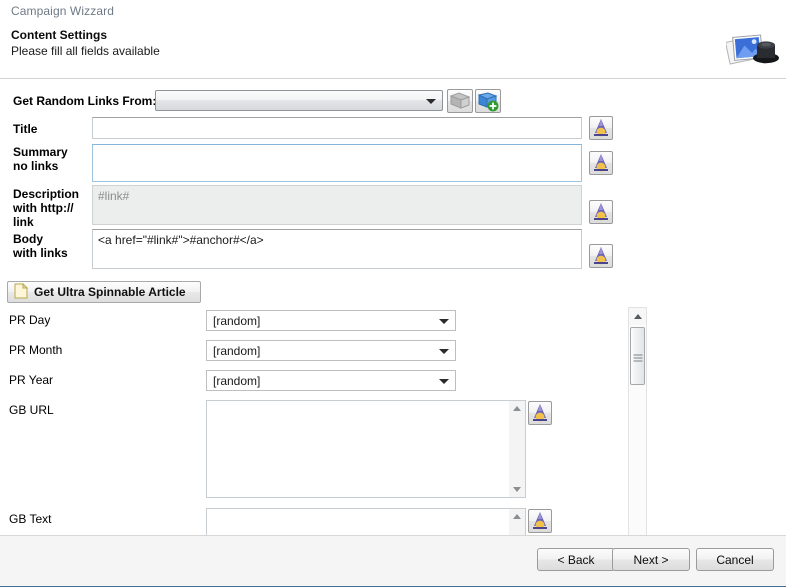  Describe the element at coordinates (754, 51) in the screenshot. I see `photos-magnifier-icon` at that location.